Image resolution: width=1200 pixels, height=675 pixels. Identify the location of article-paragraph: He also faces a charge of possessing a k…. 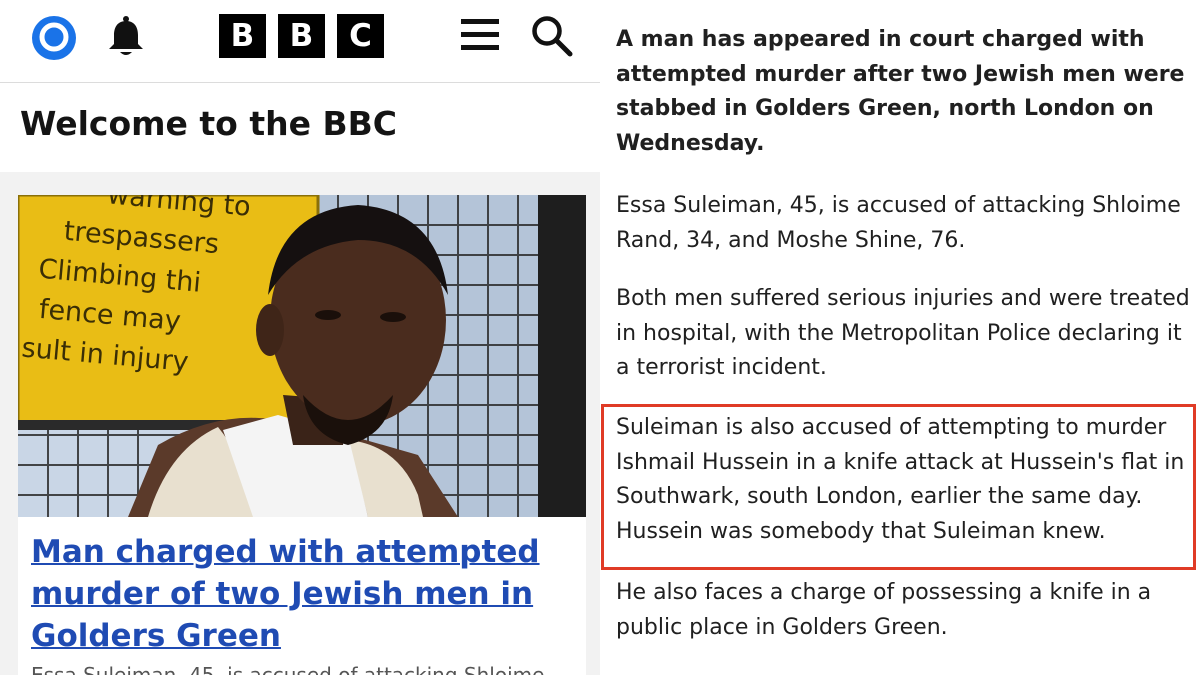
(884, 610).